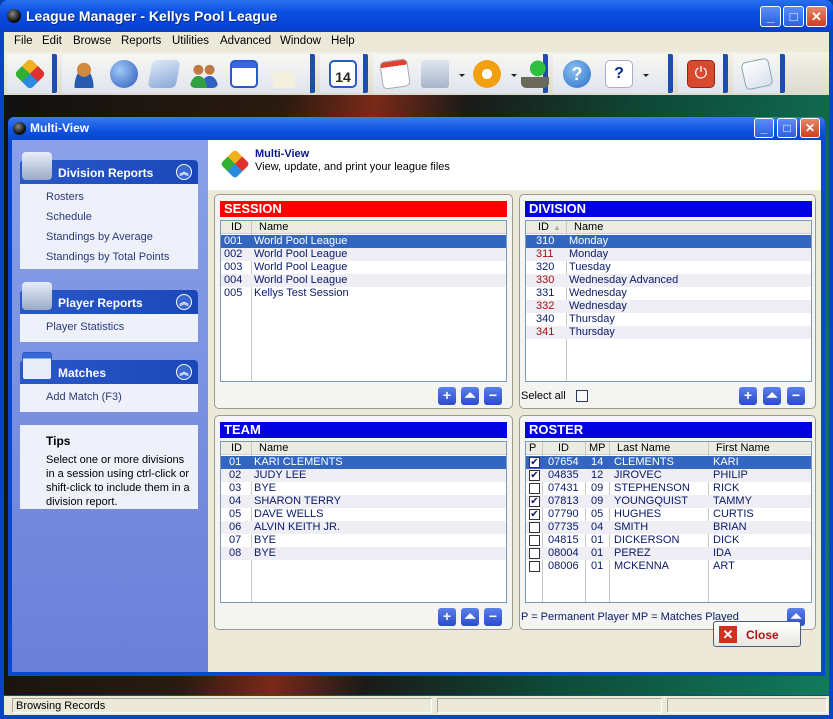 This screenshot has height=719, width=833. What do you see at coordinates (532, 448) in the screenshot?
I see `column-header-p: P` at bounding box center [532, 448].